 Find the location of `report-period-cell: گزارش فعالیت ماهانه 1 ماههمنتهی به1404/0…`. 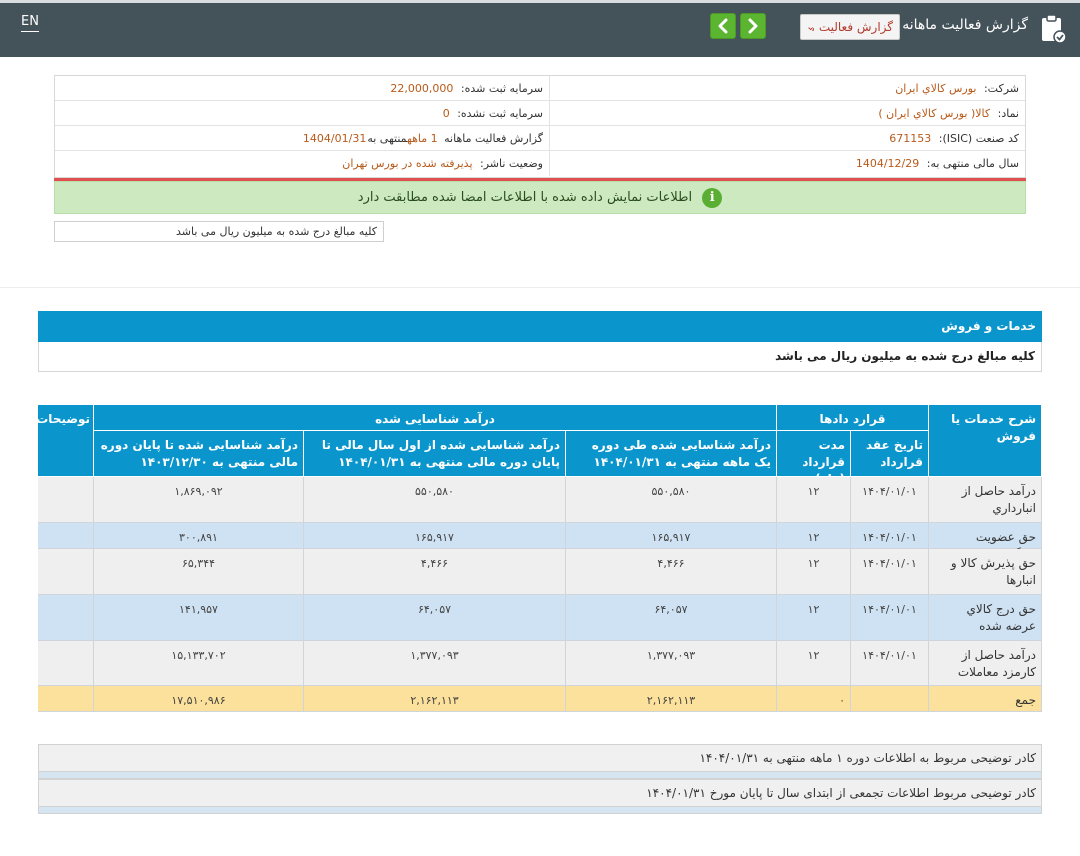

report-period-cell: گزارش فعالیت ماهانه 1 ماههمنتهی به1404/0… is located at coordinates (302, 138).